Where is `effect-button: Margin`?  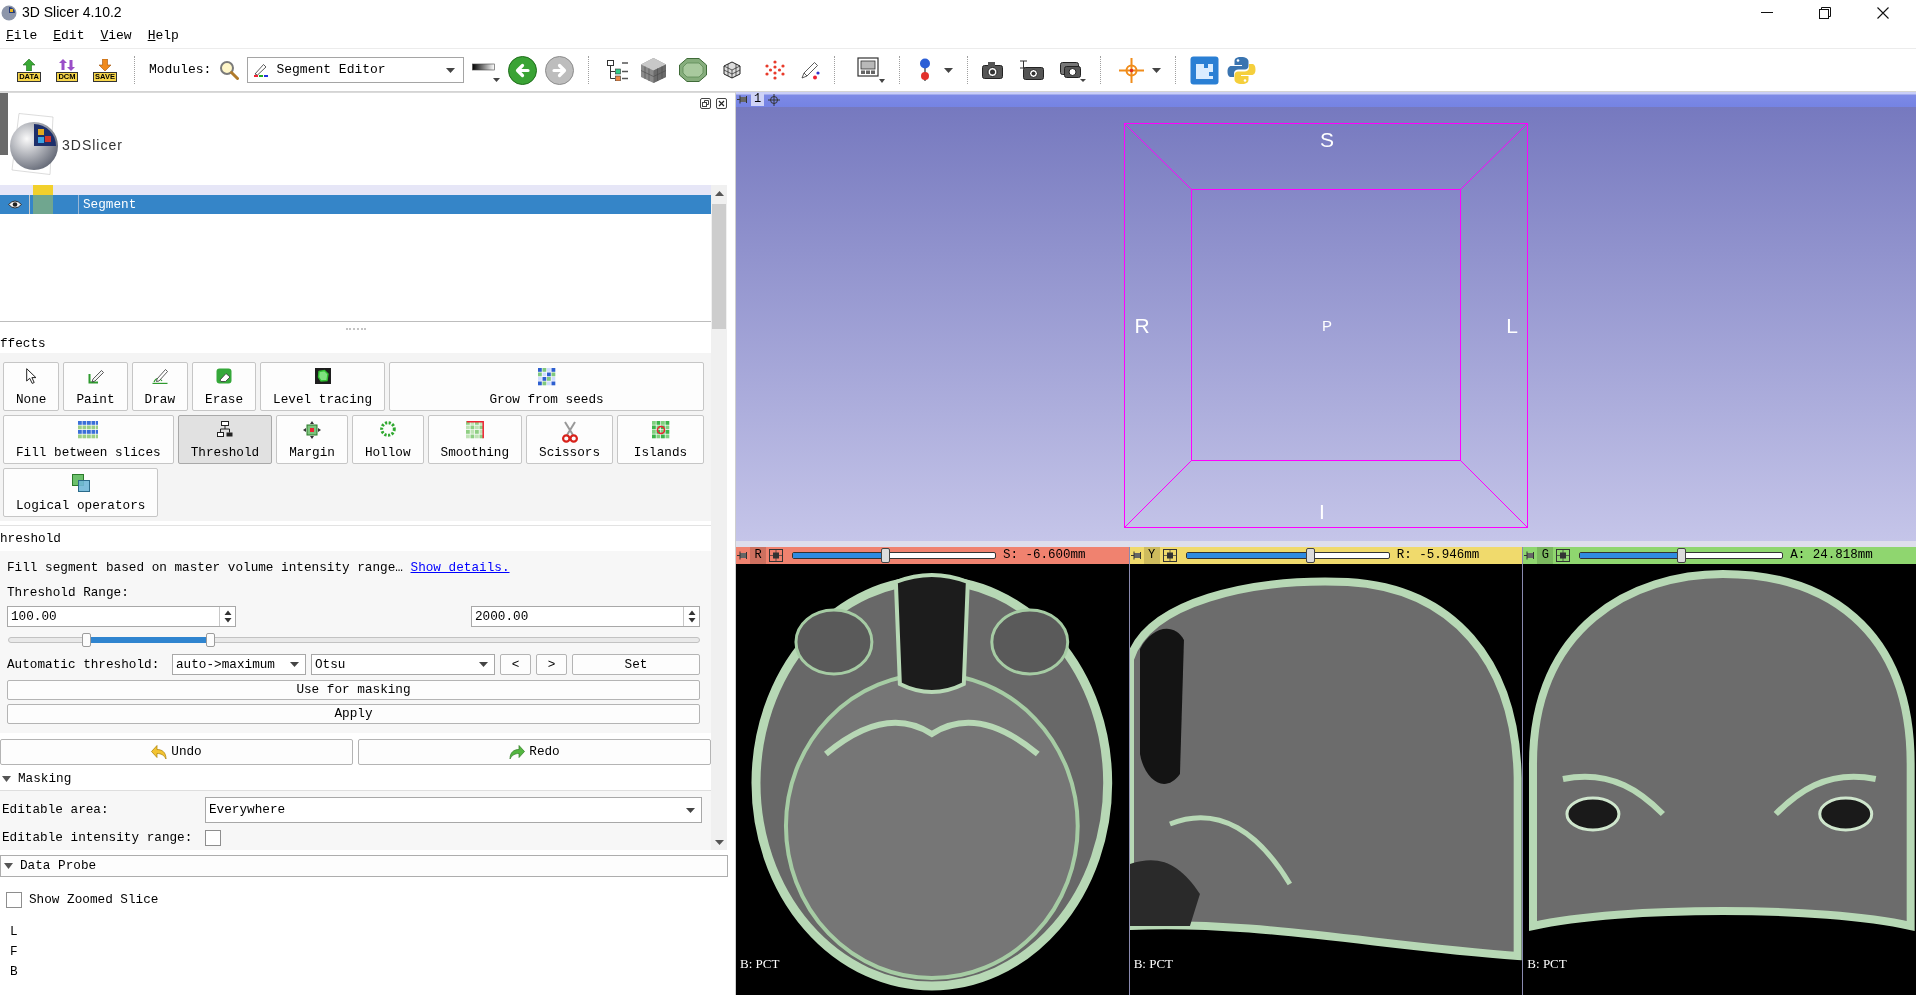 effect-button: Margin is located at coordinates (312, 439).